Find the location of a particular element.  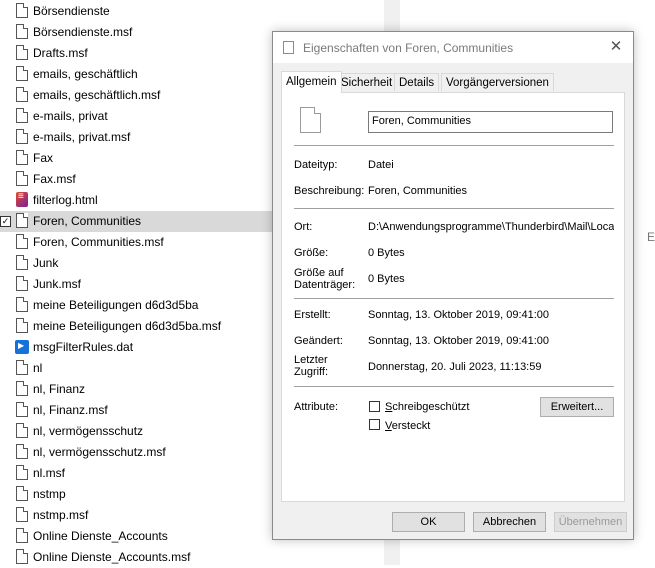

file-name: emails, geschäftlich.msf is located at coordinates (97, 95).